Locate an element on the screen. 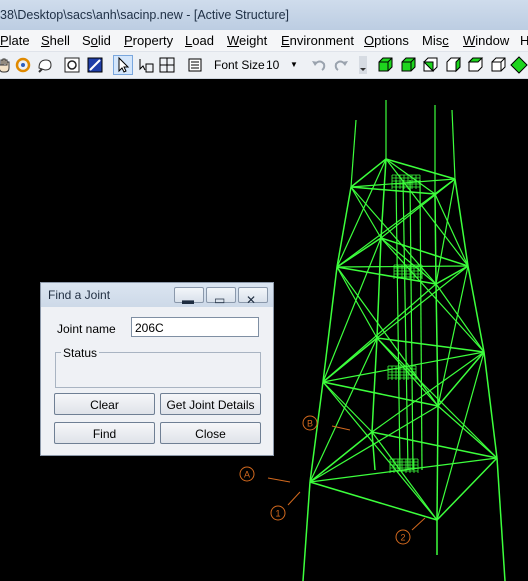 Image resolution: width=528 pixels, height=581 pixels. grid-marker-label: 2 is located at coordinates (402, 538).